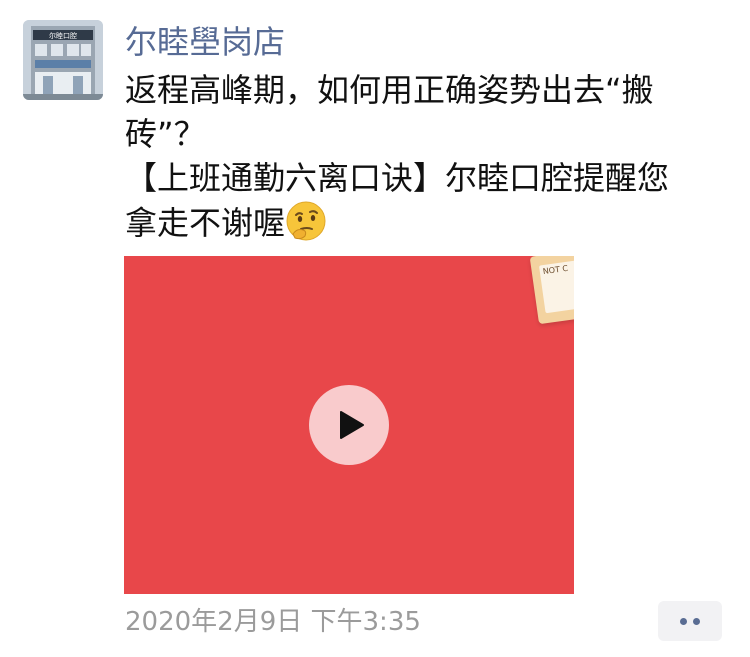 This screenshot has height=657, width=750. Describe the element at coordinates (425, 42) in the screenshot. I see `post-username: 尔睦壆岗店` at that location.